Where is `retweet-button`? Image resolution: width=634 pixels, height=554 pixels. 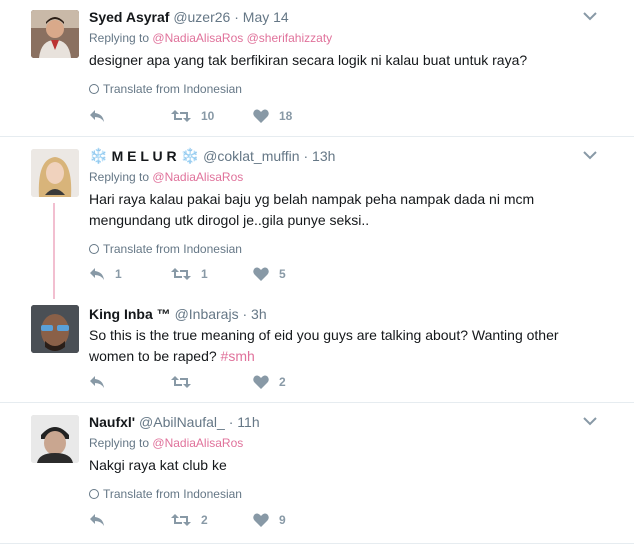 retweet-button is located at coordinates (212, 382).